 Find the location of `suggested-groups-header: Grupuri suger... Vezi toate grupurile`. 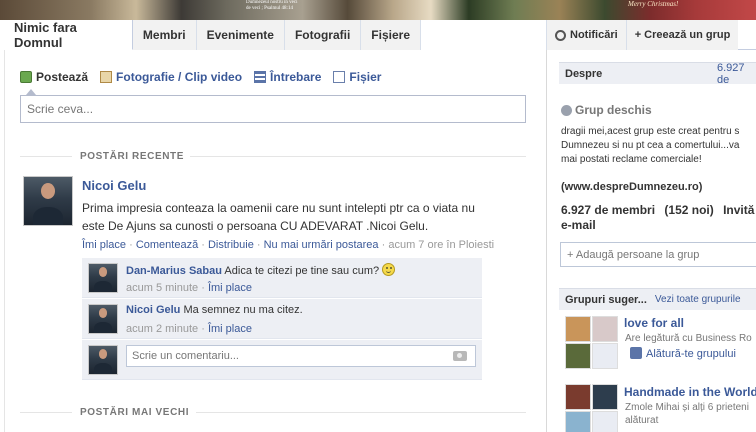

suggested-groups-header: Grupuri suger... Vezi toate grupurile is located at coordinates (657, 299).